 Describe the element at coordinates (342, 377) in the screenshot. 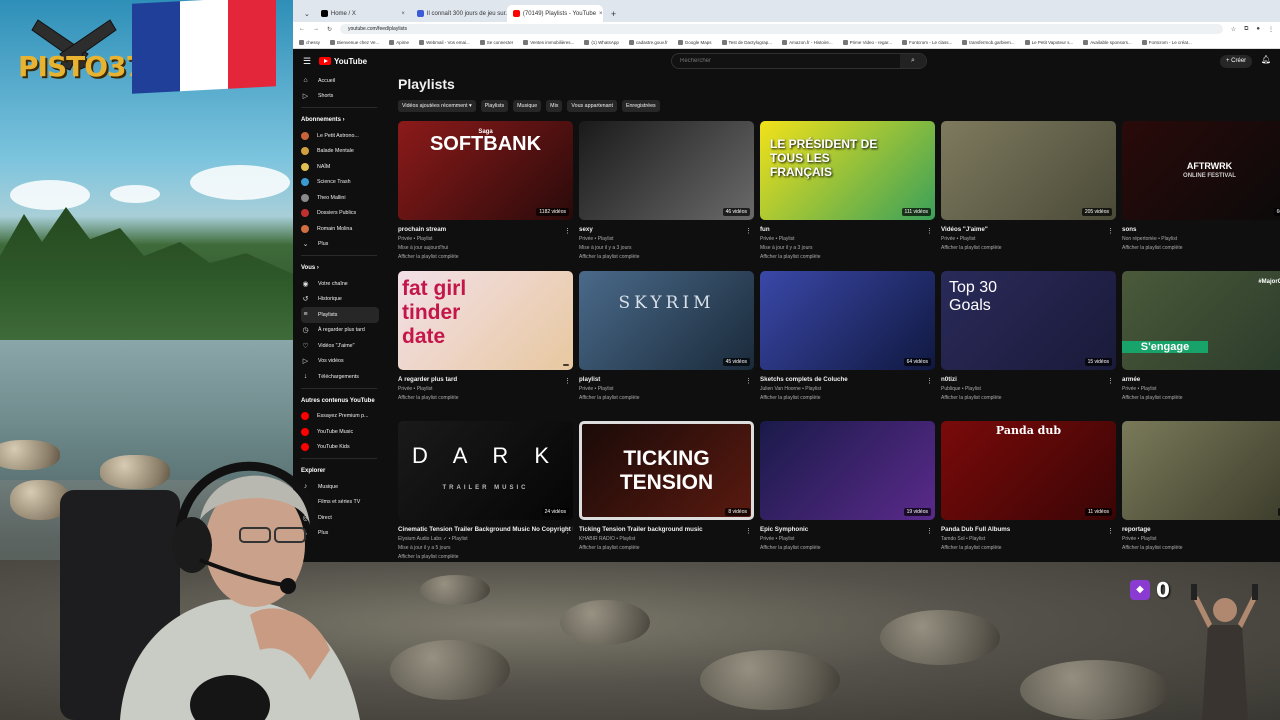

I see `sidebar-item: ↓ Téléchargements` at that location.